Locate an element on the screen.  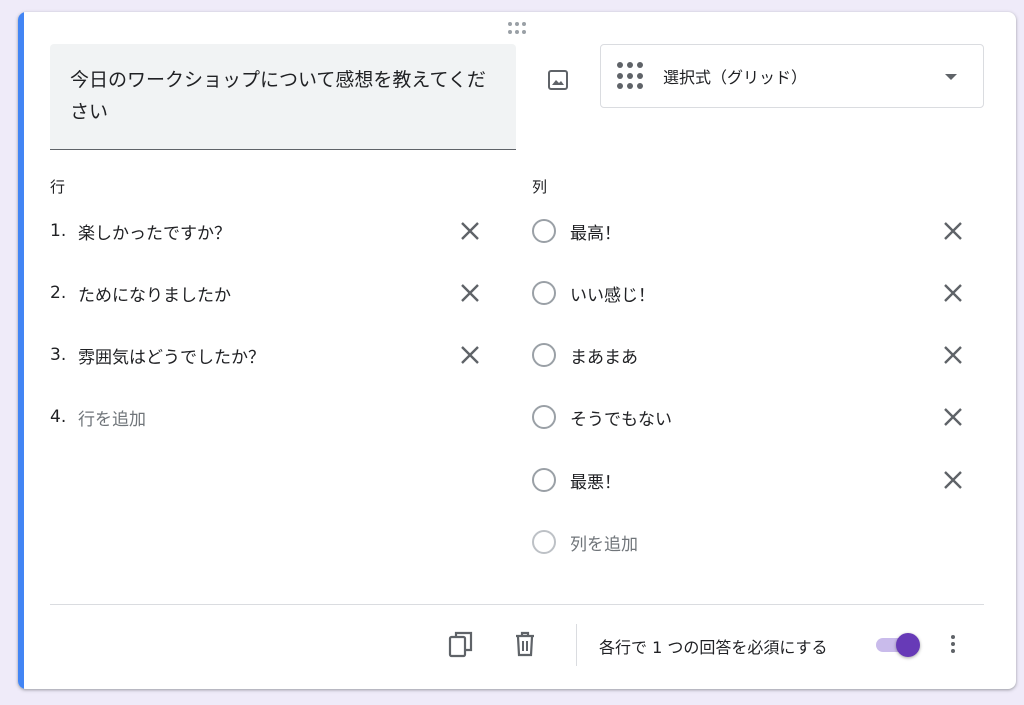
column-label: まあまあ is located at coordinates (604, 355).